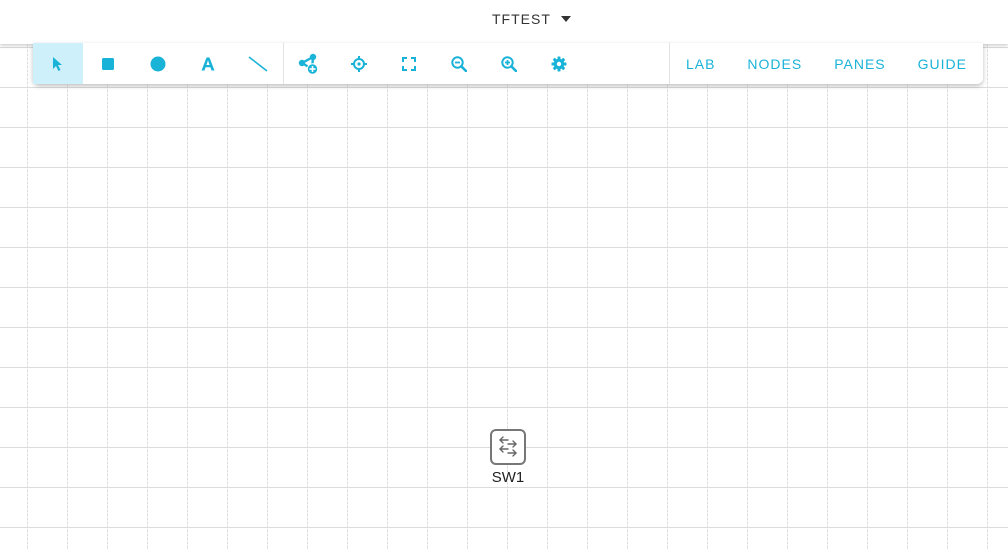 This screenshot has height=550, width=1008. I want to click on crosshair-icon, so click(359, 63).